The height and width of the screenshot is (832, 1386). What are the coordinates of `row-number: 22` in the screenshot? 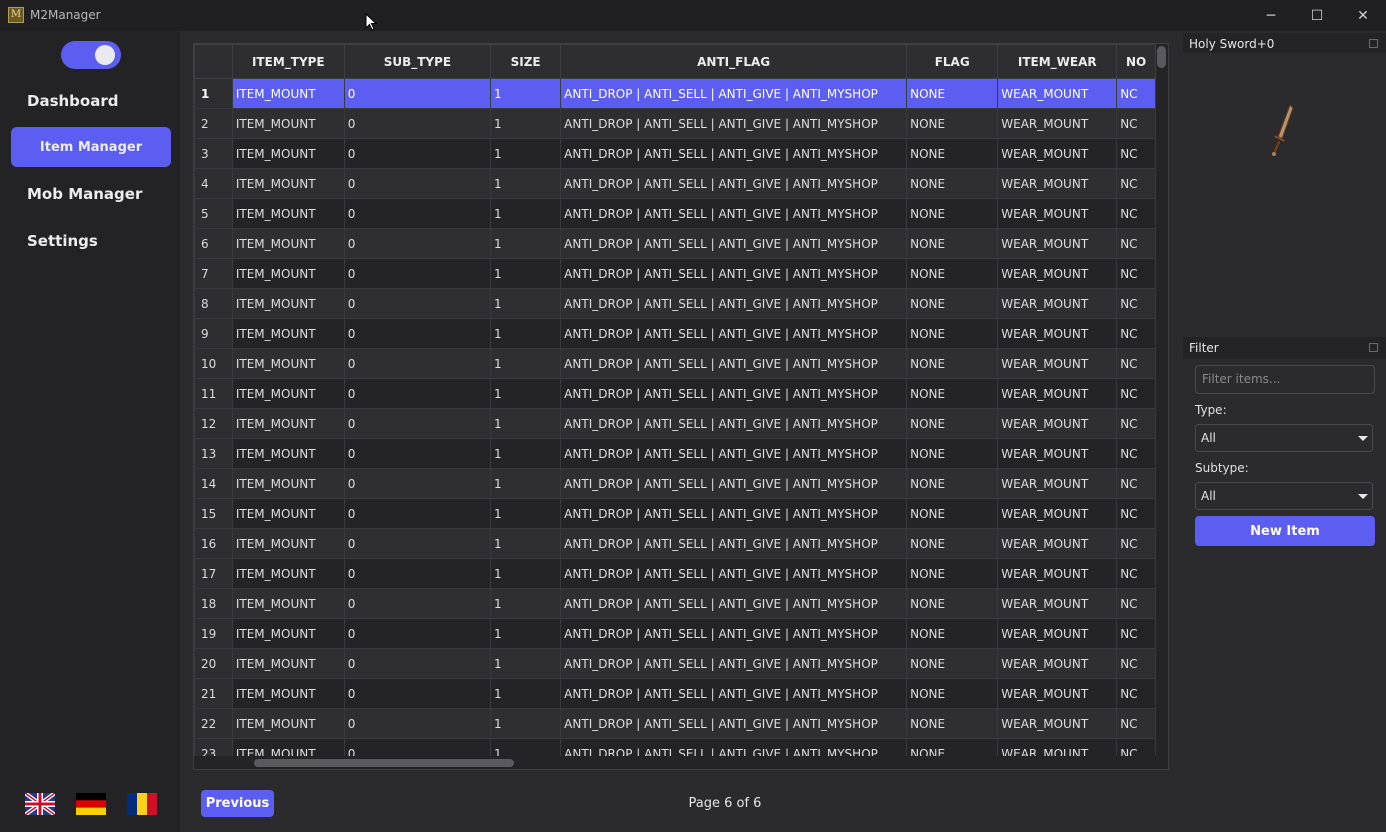 It's located at (213, 723).